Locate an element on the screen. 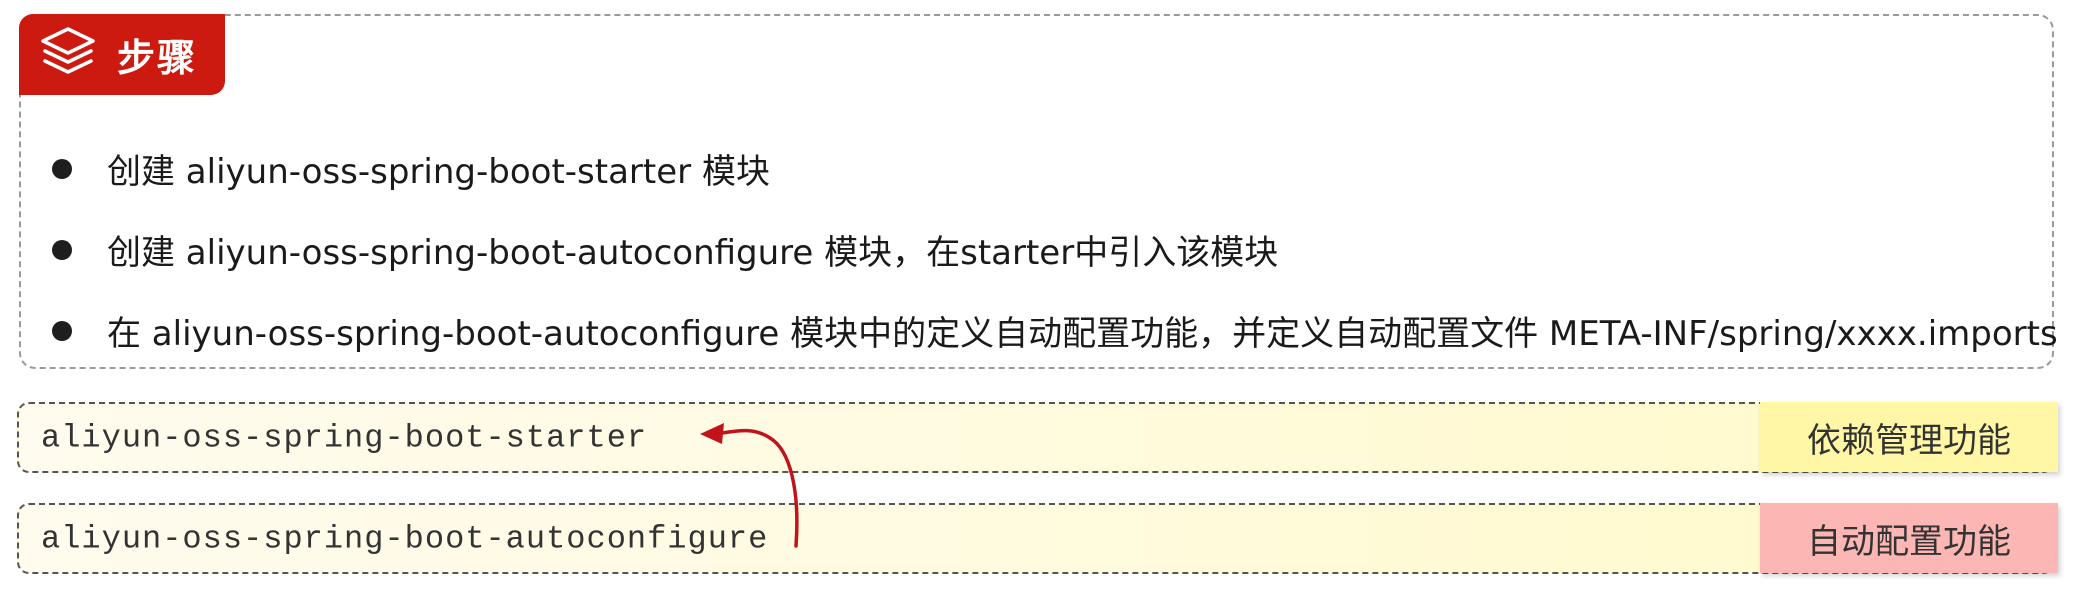  autoconfigure-module-box: aliyun-oss-spring-boot-autoconfigure is located at coordinates (1036, 538).